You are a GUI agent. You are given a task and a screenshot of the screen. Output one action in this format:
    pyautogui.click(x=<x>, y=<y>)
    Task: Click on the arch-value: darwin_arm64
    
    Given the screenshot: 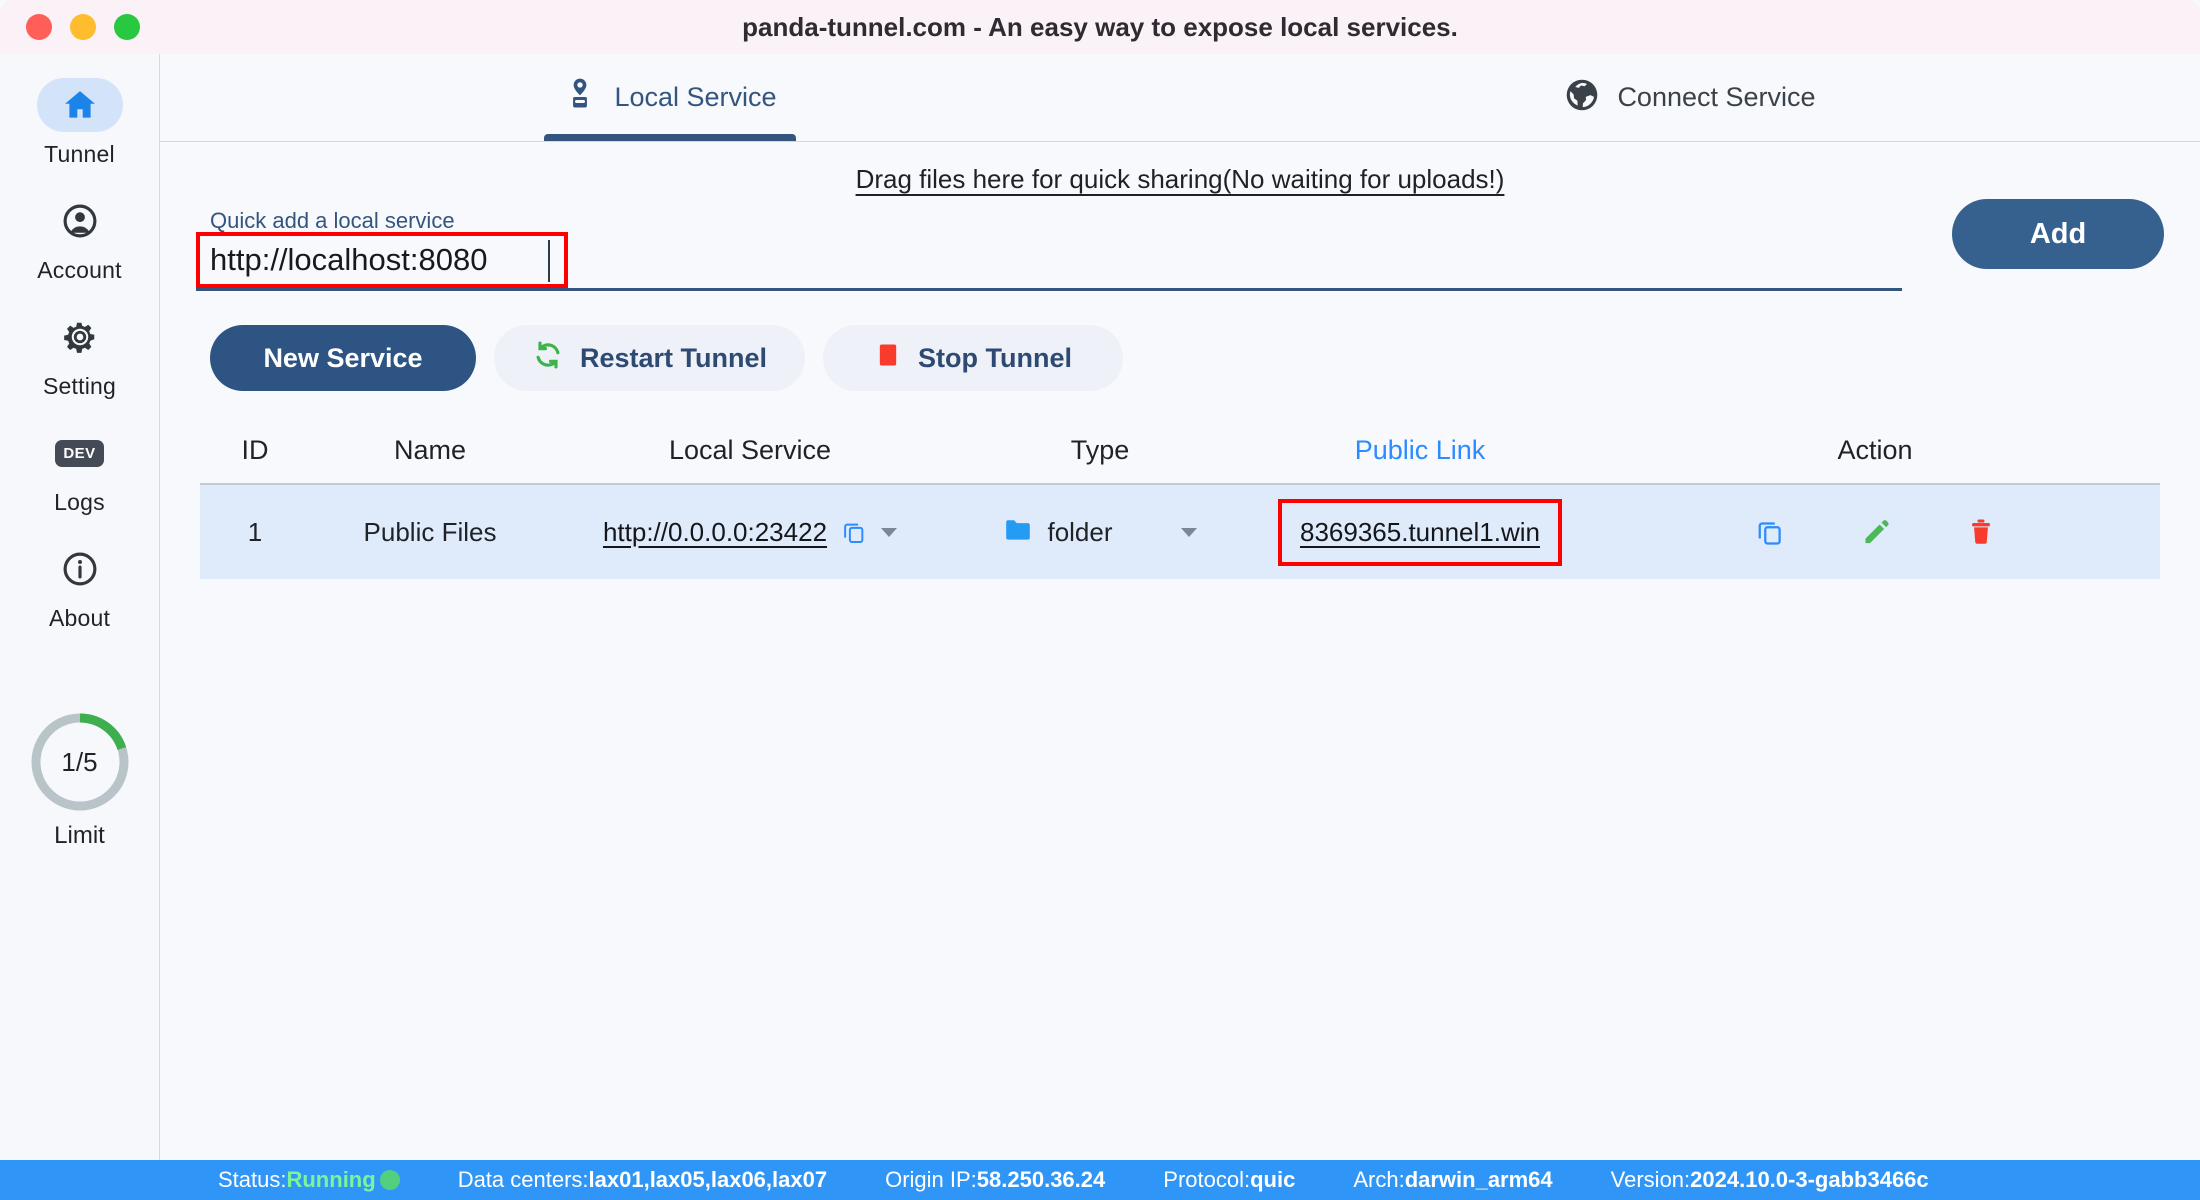 What is the action you would take?
    pyautogui.click(x=1478, y=1179)
    